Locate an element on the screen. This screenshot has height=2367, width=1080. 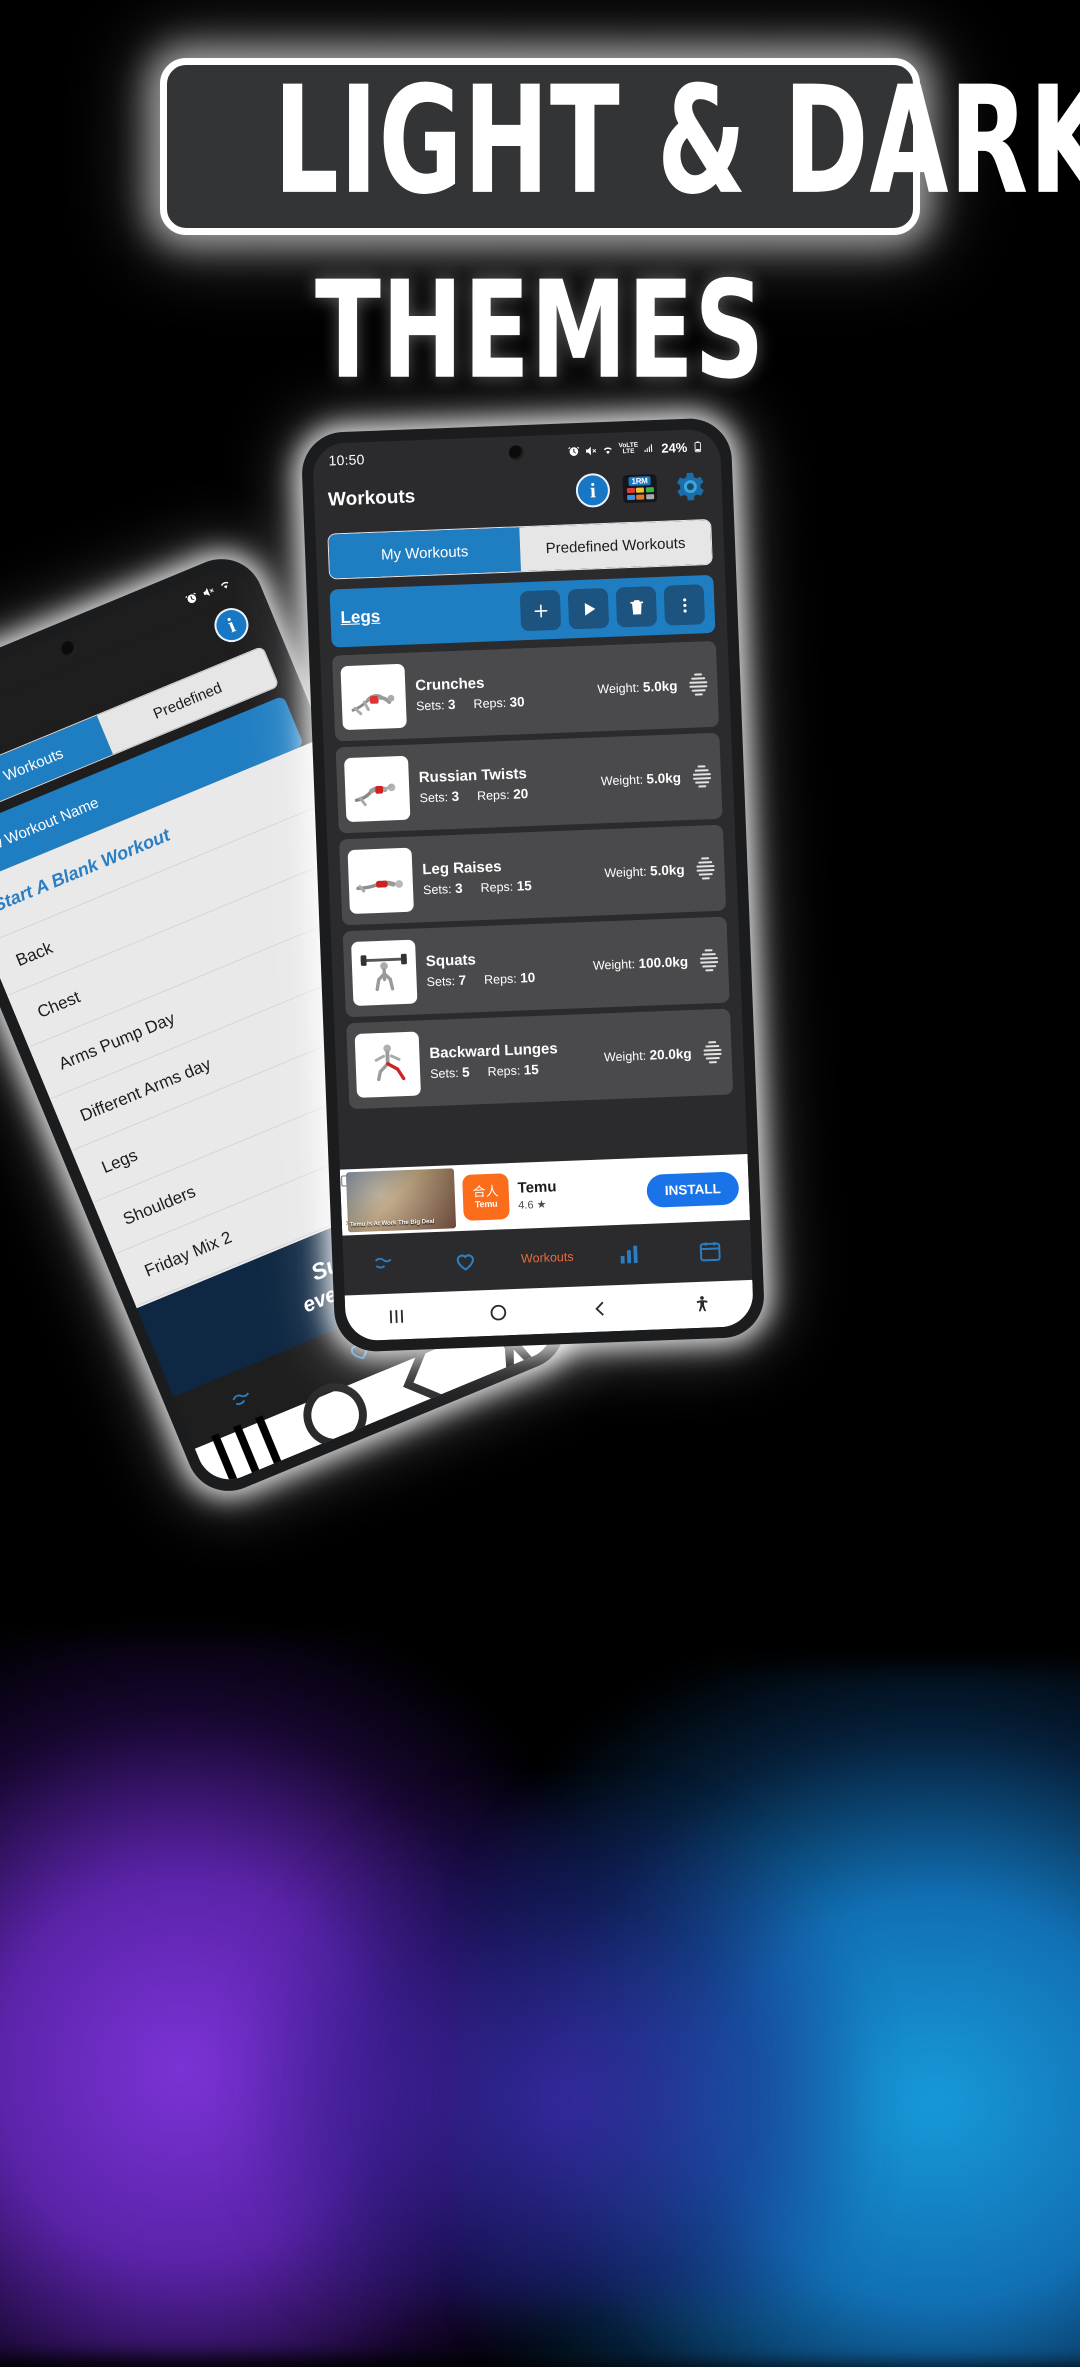
temu-glyph-icon: 合人 is located at coordinates (486, 1191).